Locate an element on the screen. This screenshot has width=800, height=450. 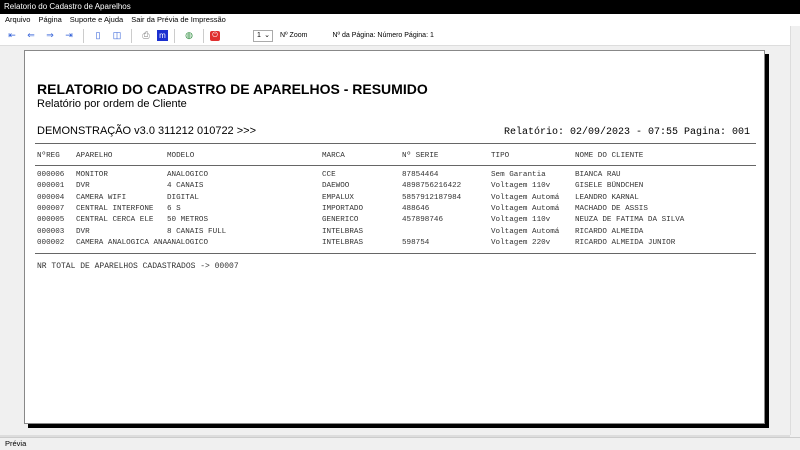
two-page-icon: ◫ is located at coordinates (117, 36).